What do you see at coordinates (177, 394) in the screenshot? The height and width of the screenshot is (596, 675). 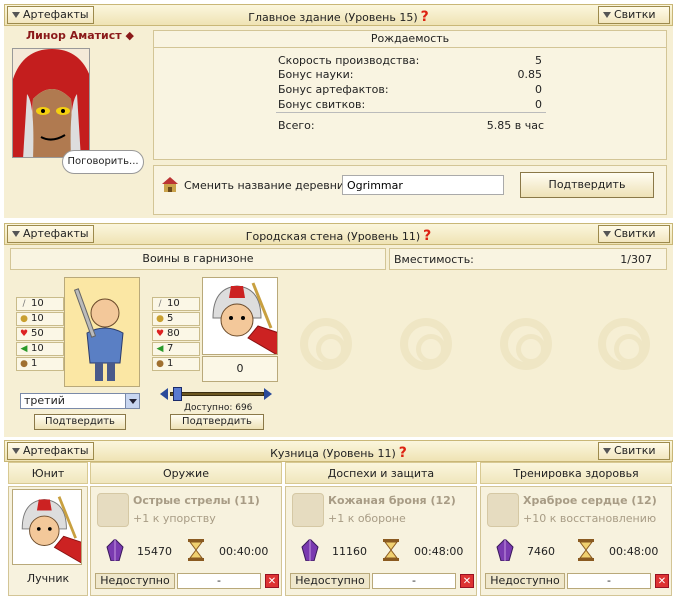 I see `slider-thumb` at bounding box center [177, 394].